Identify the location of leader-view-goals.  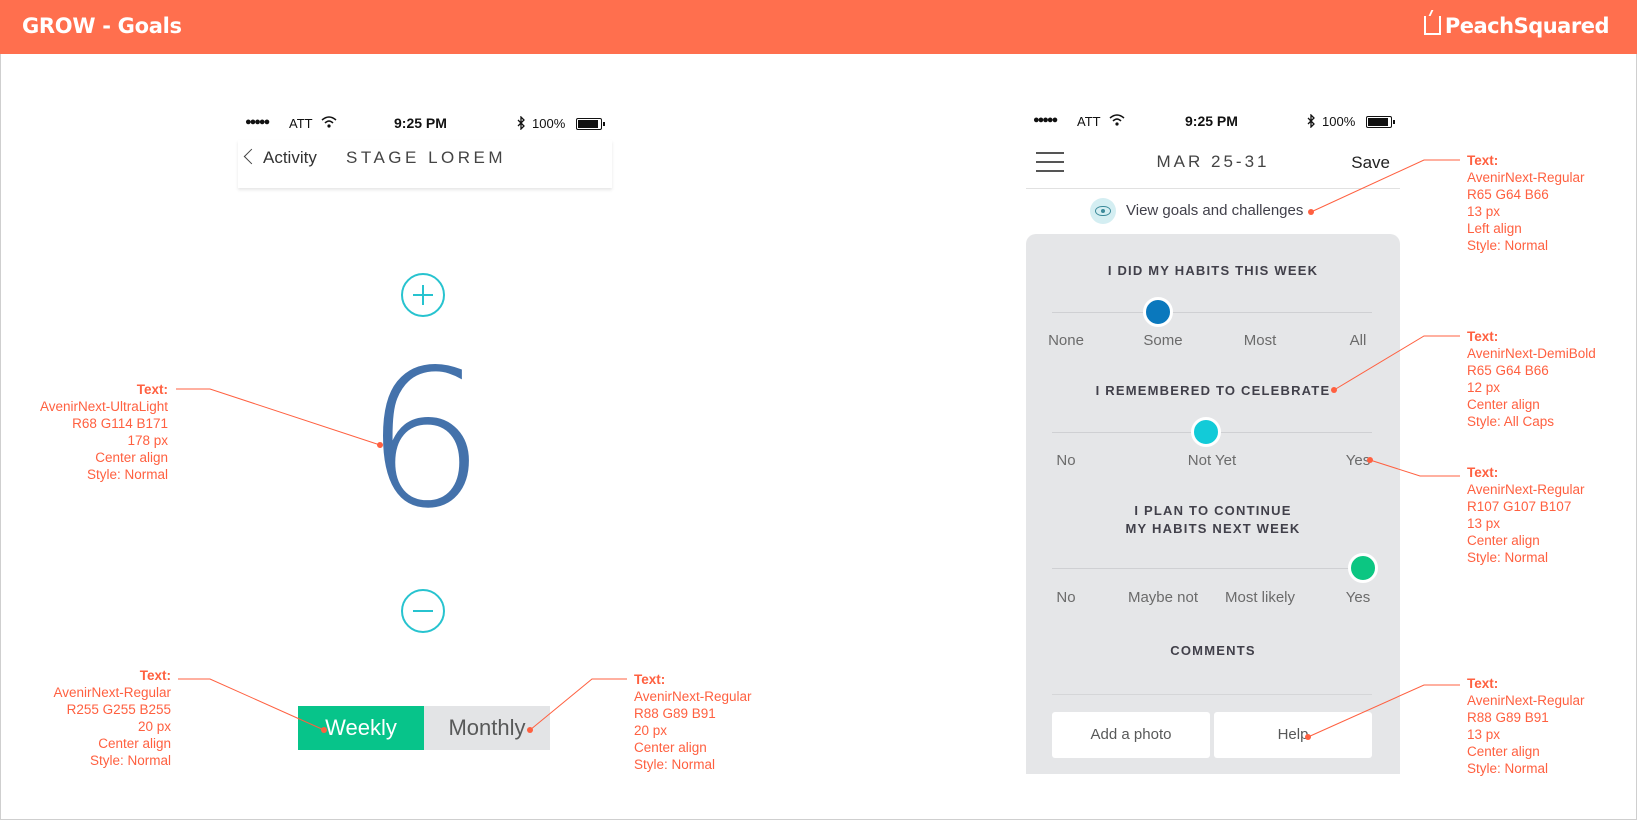
(1385, 186).